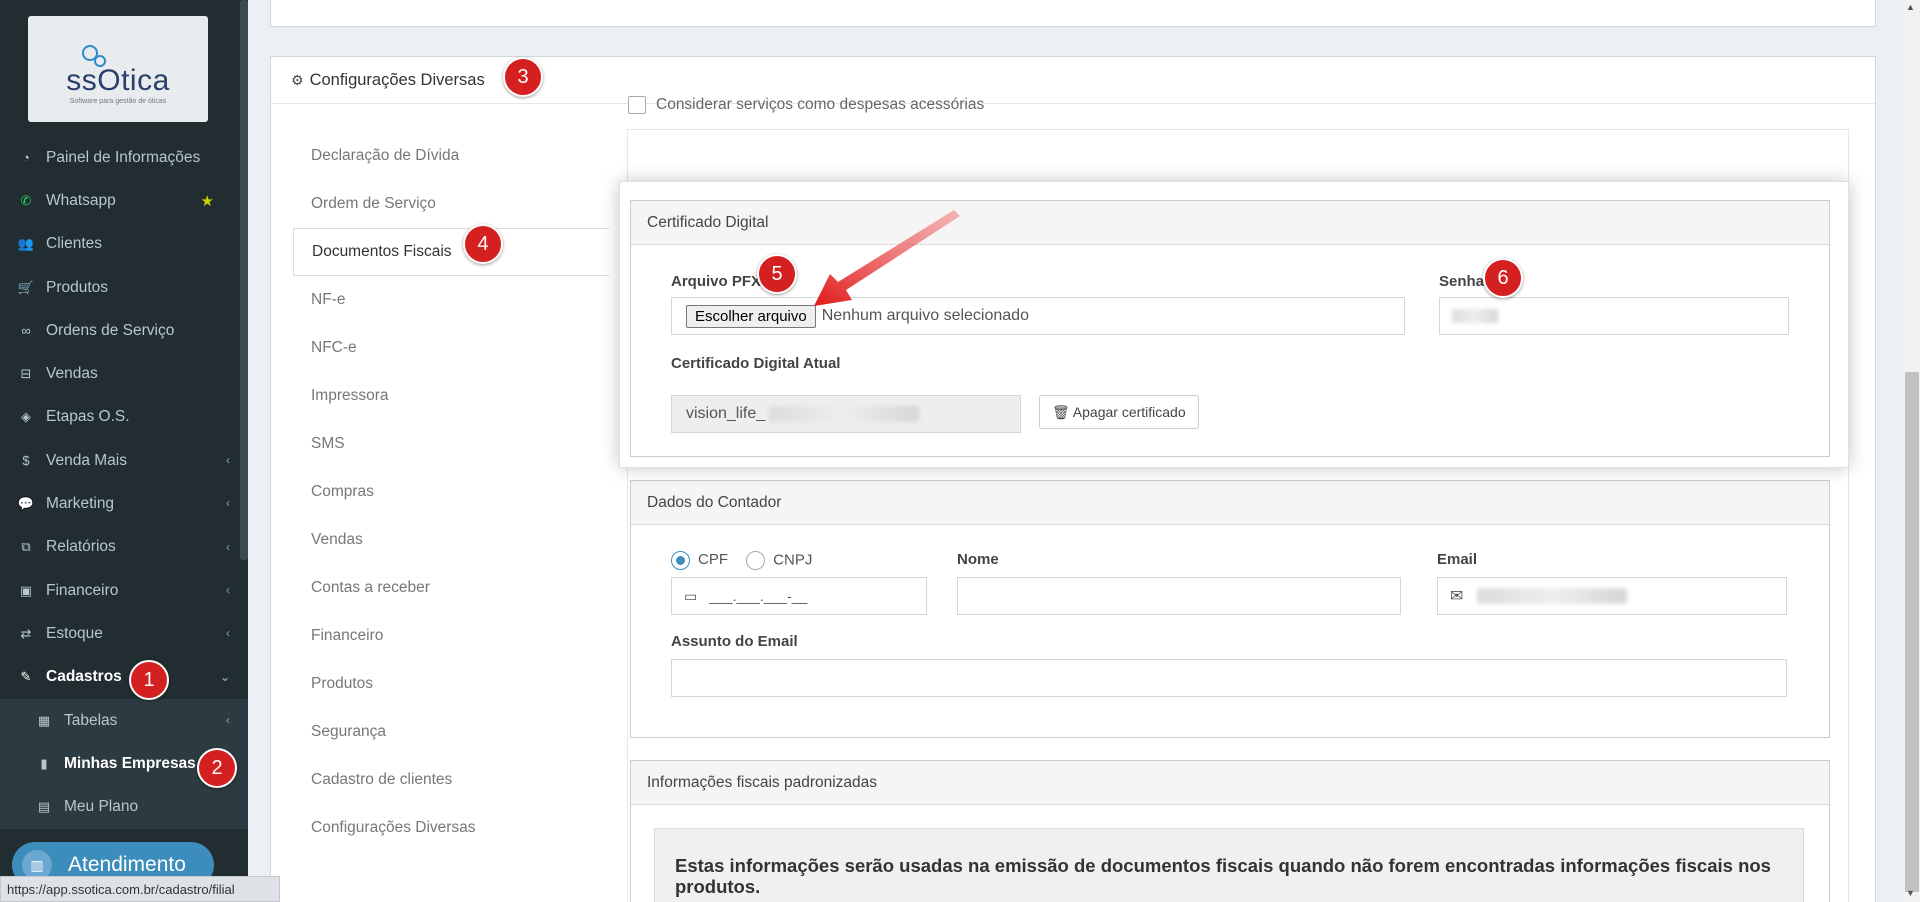 The height and width of the screenshot is (902, 1920). I want to click on sidebar-item-ordens: ∞ Ordens de Serviço, so click(124, 330).